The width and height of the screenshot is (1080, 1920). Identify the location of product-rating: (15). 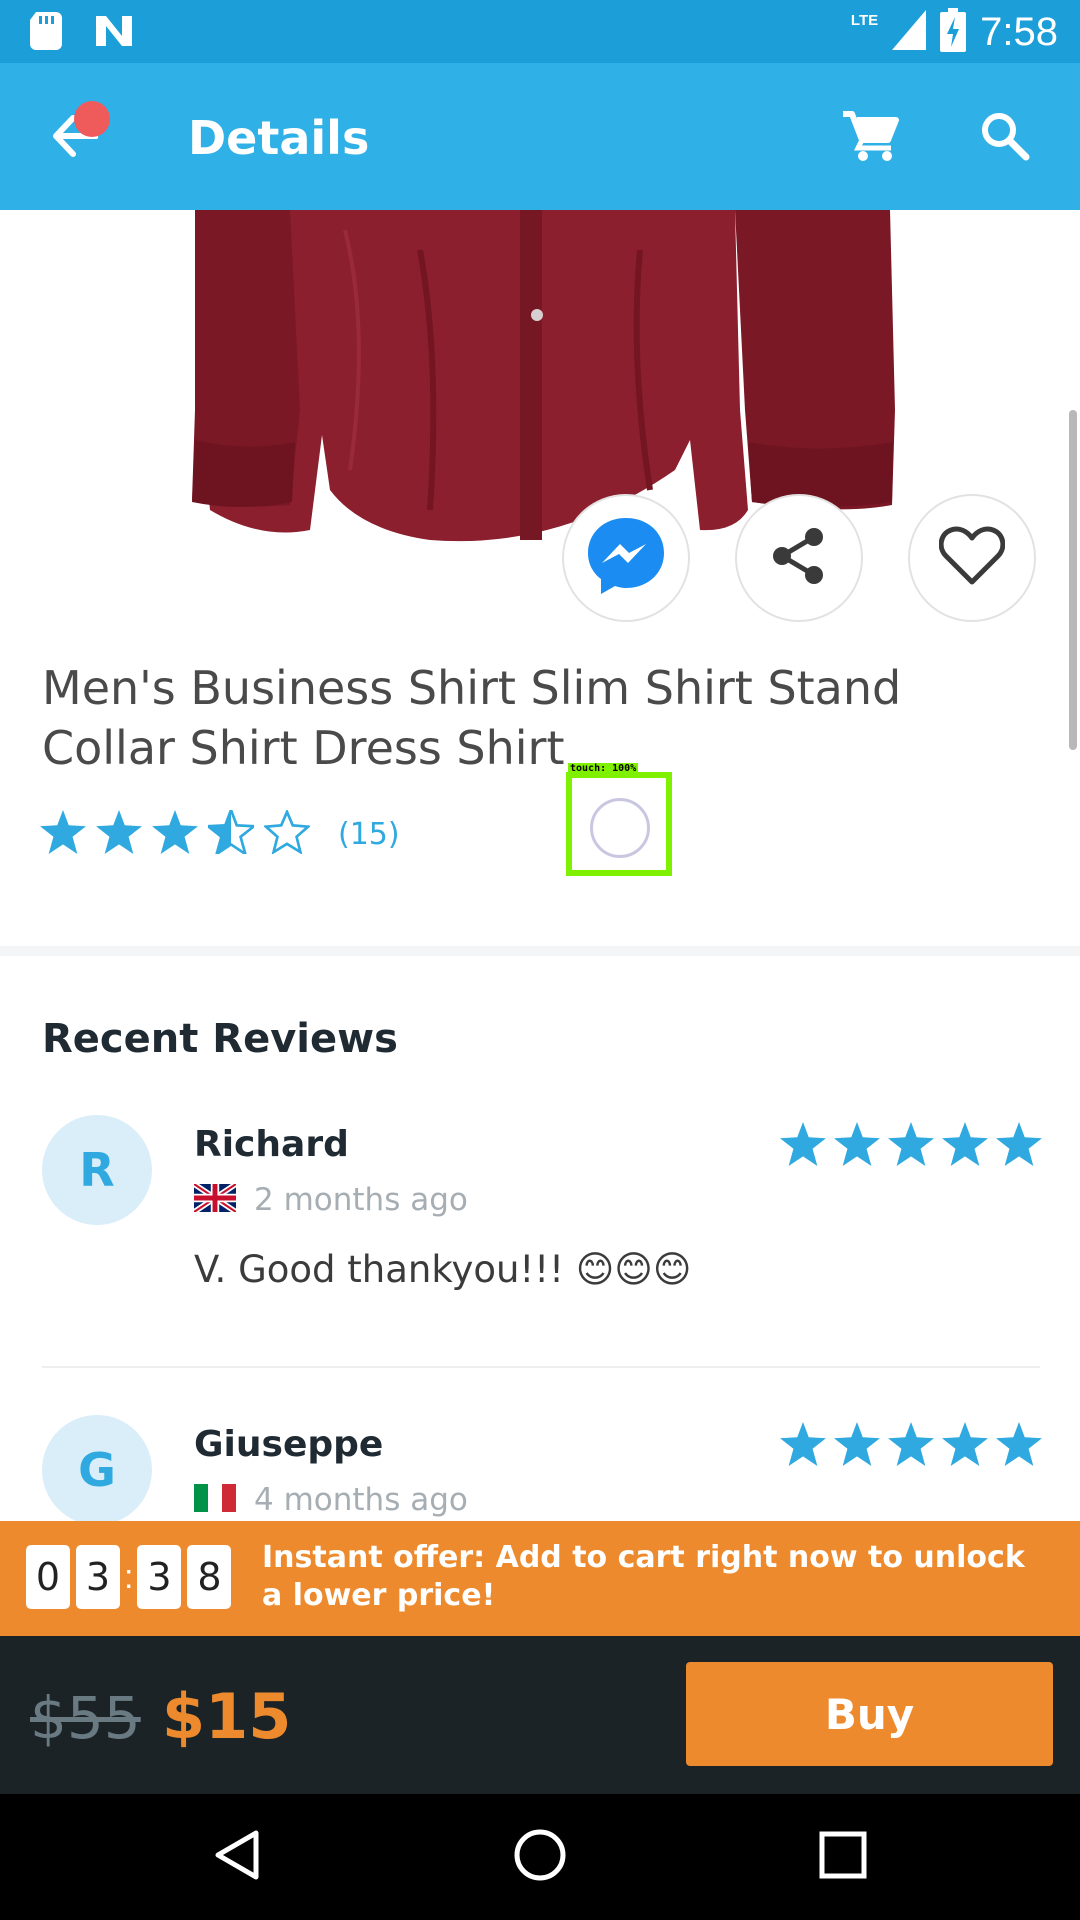
(220, 832).